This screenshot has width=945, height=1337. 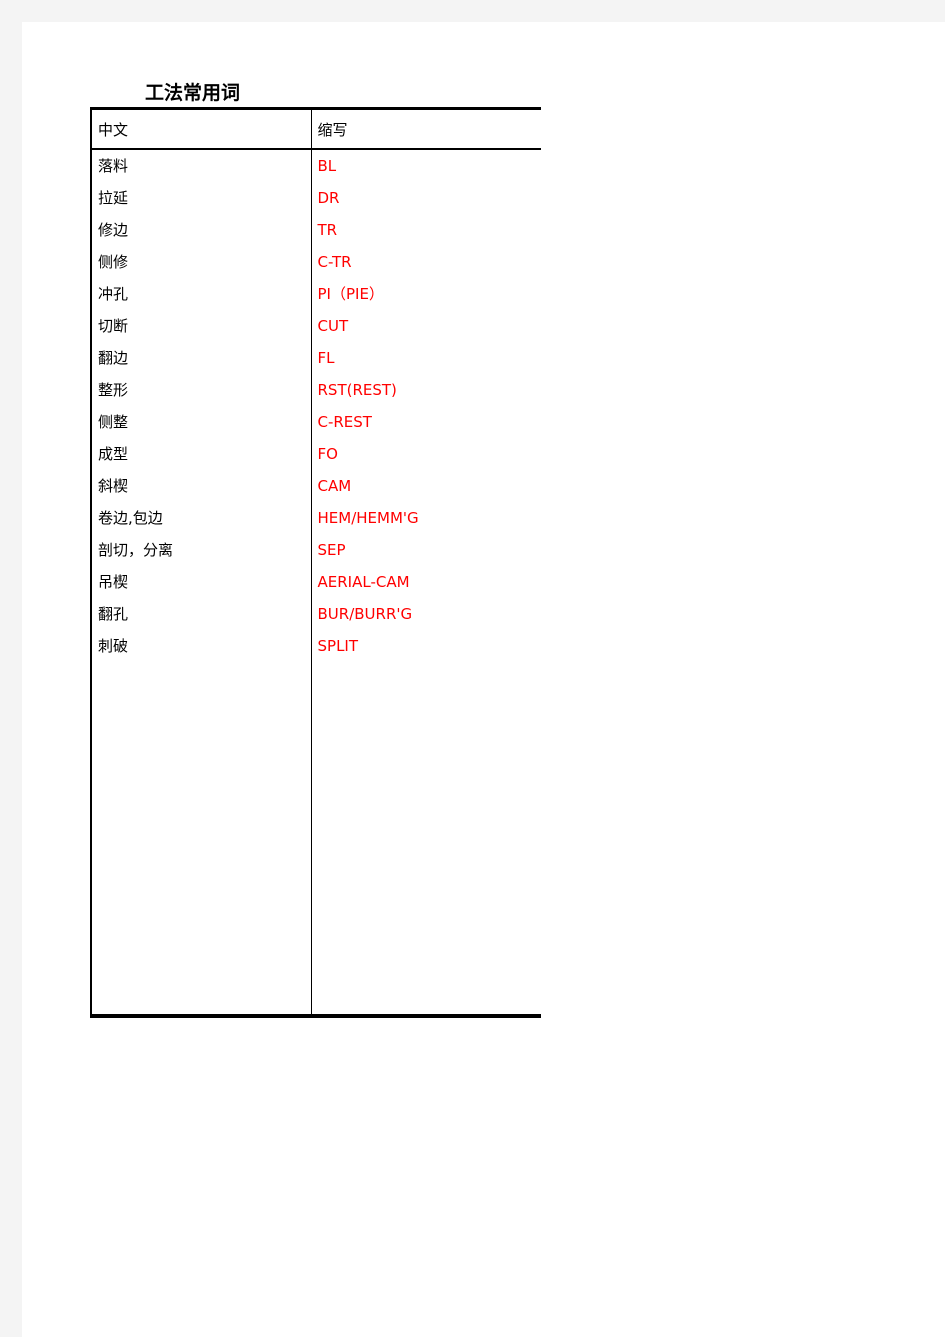 What do you see at coordinates (201, 198) in the screenshot?
I see `cell-chinese: 拉延` at bounding box center [201, 198].